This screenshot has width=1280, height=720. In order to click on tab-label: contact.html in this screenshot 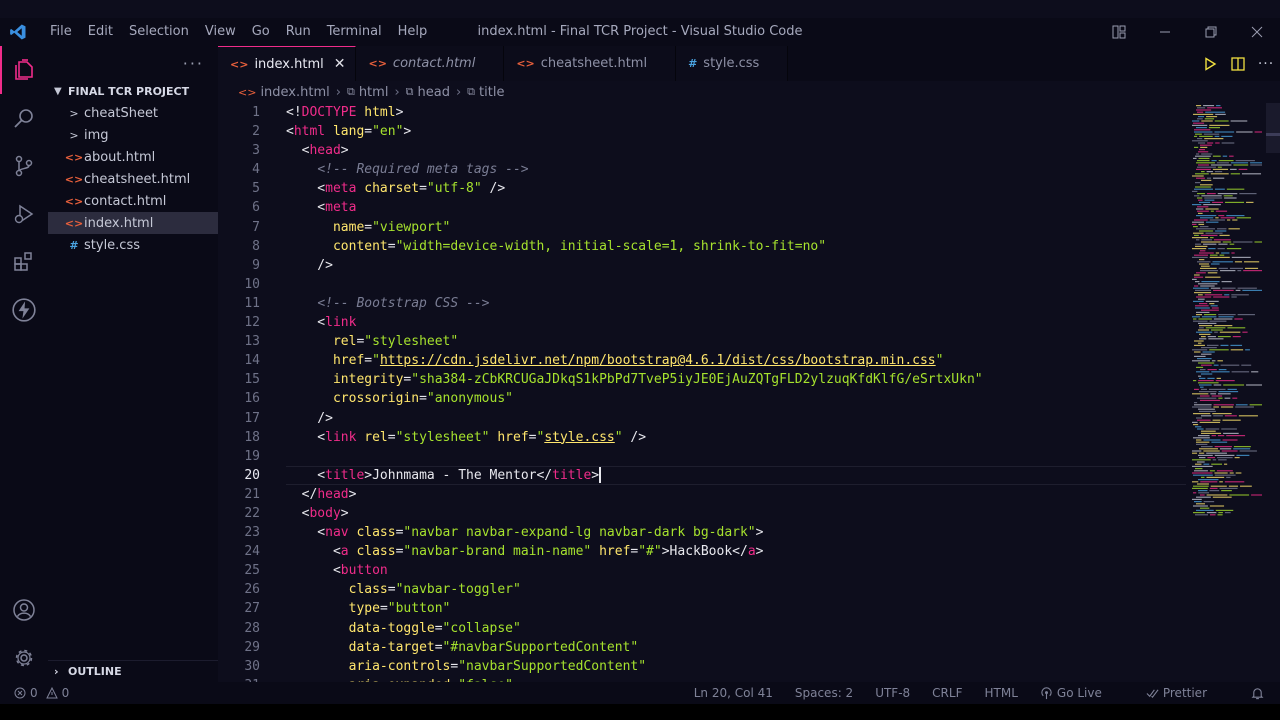, I will do `click(434, 63)`.